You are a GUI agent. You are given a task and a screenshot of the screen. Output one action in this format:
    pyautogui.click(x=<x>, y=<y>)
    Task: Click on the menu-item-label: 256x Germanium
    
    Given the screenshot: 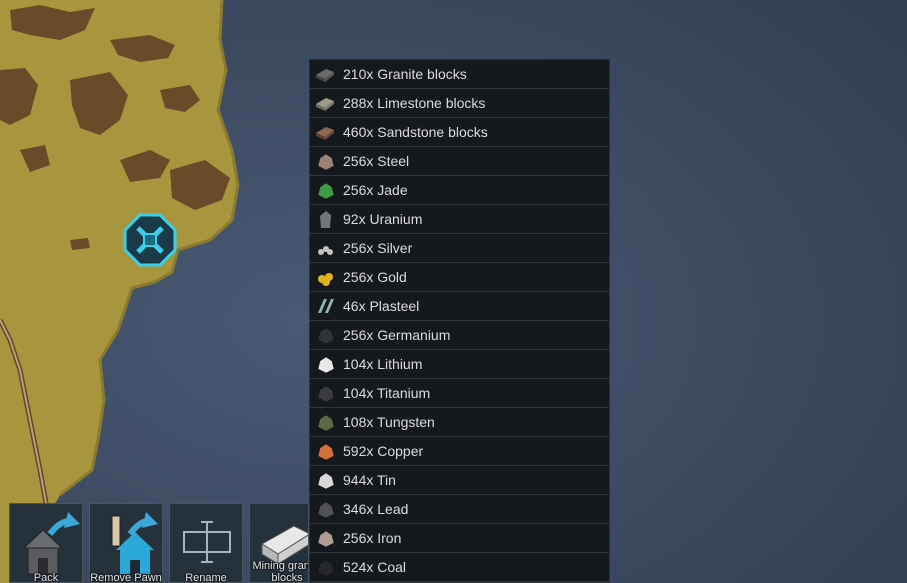 What is the action you would take?
    pyautogui.click(x=397, y=335)
    